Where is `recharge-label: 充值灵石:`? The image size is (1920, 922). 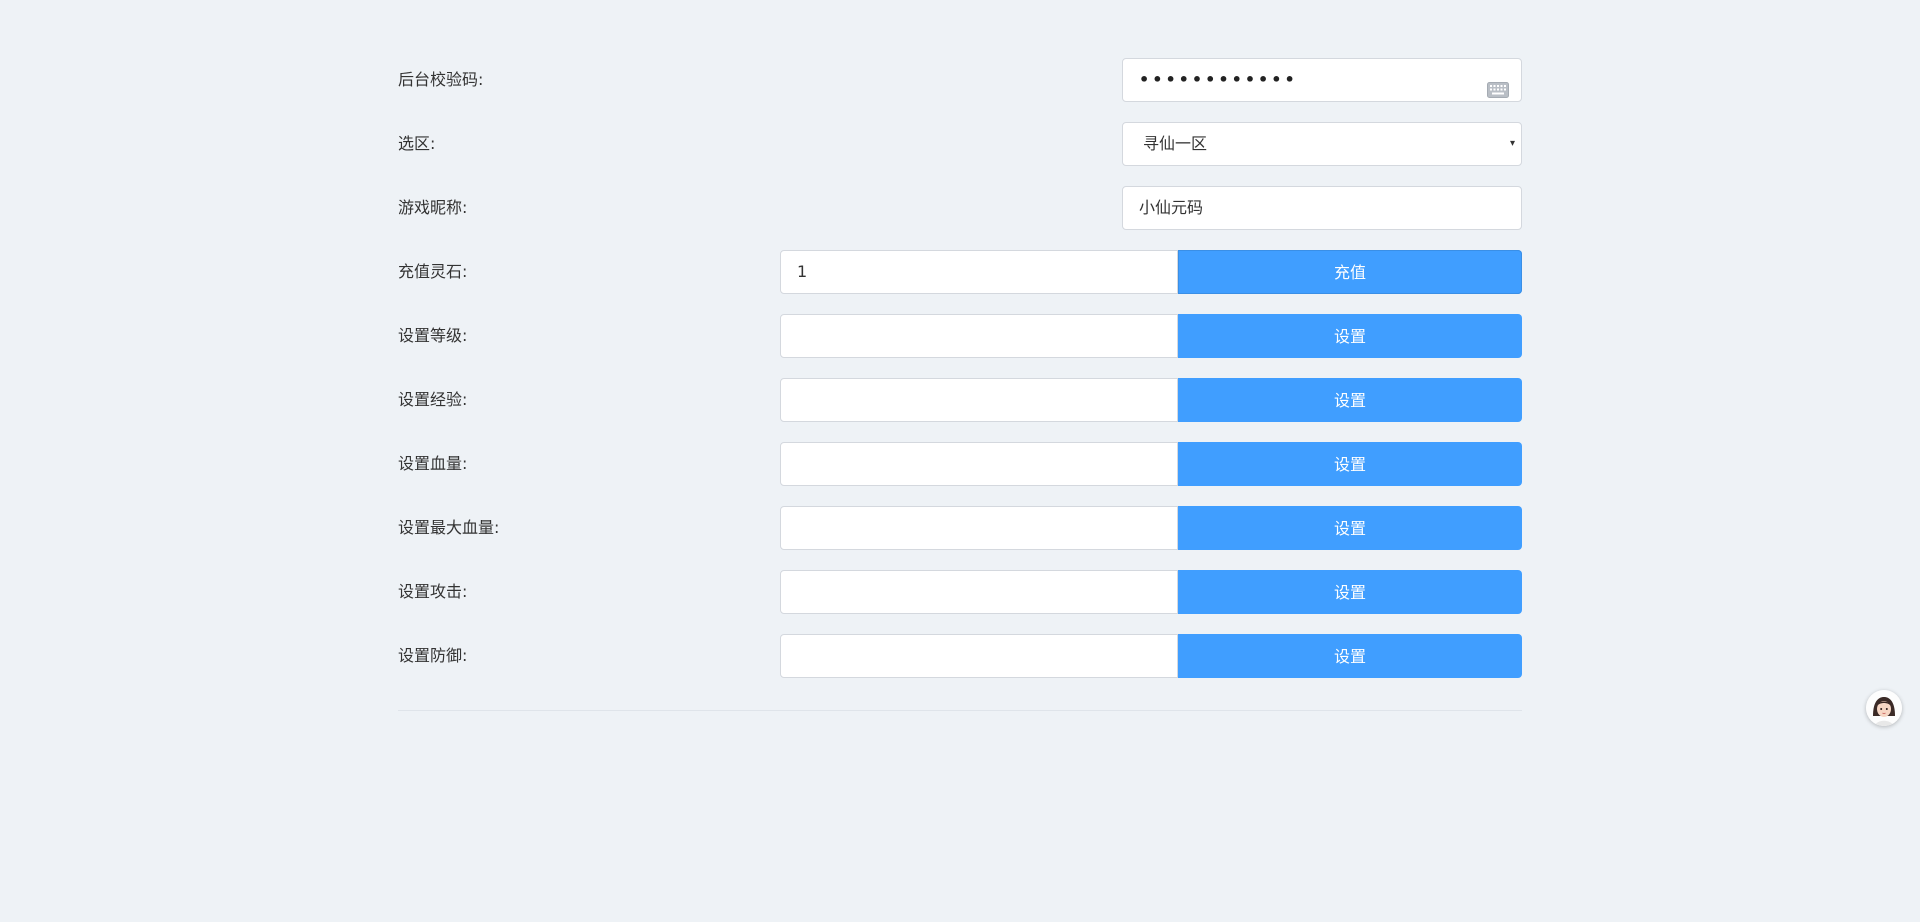
recharge-label: 充值灵石: is located at coordinates (433, 271).